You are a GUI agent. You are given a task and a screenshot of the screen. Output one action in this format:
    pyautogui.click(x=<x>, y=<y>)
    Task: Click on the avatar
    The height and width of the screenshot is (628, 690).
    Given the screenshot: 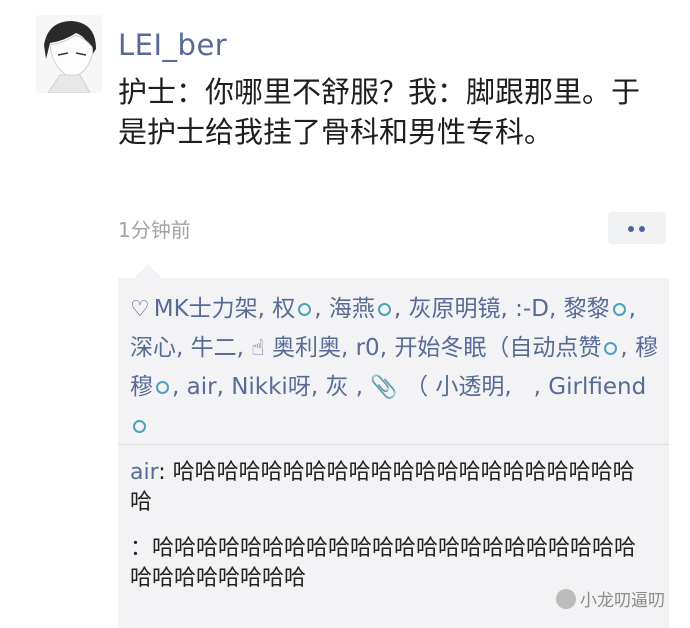 What is the action you would take?
    pyautogui.click(x=69, y=54)
    